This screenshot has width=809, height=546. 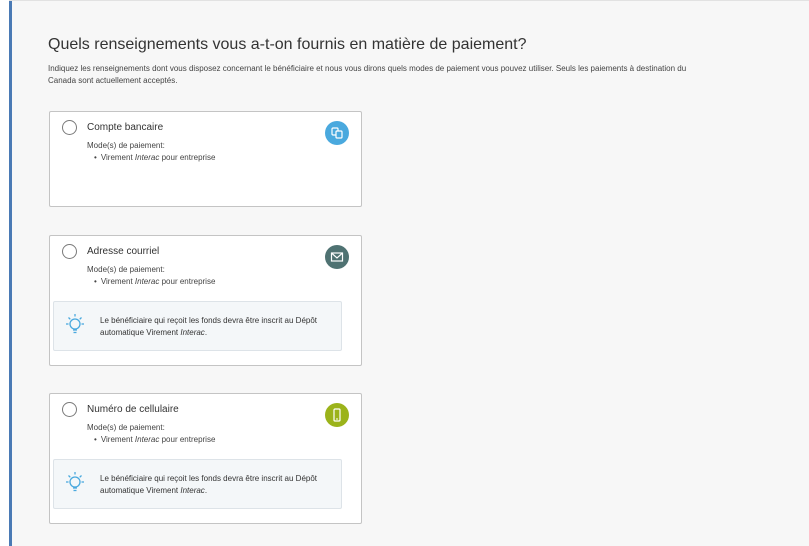 What do you see at coordinates (337, 415) in the screenshot?
I see `mobile-phone-icon` at bounding box center [337, 415].